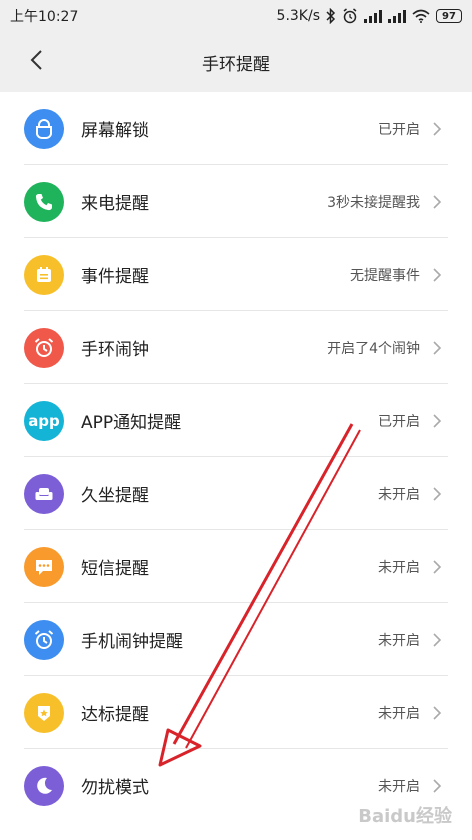  I want to click on phone-alarm-icon, so click(44, 639).